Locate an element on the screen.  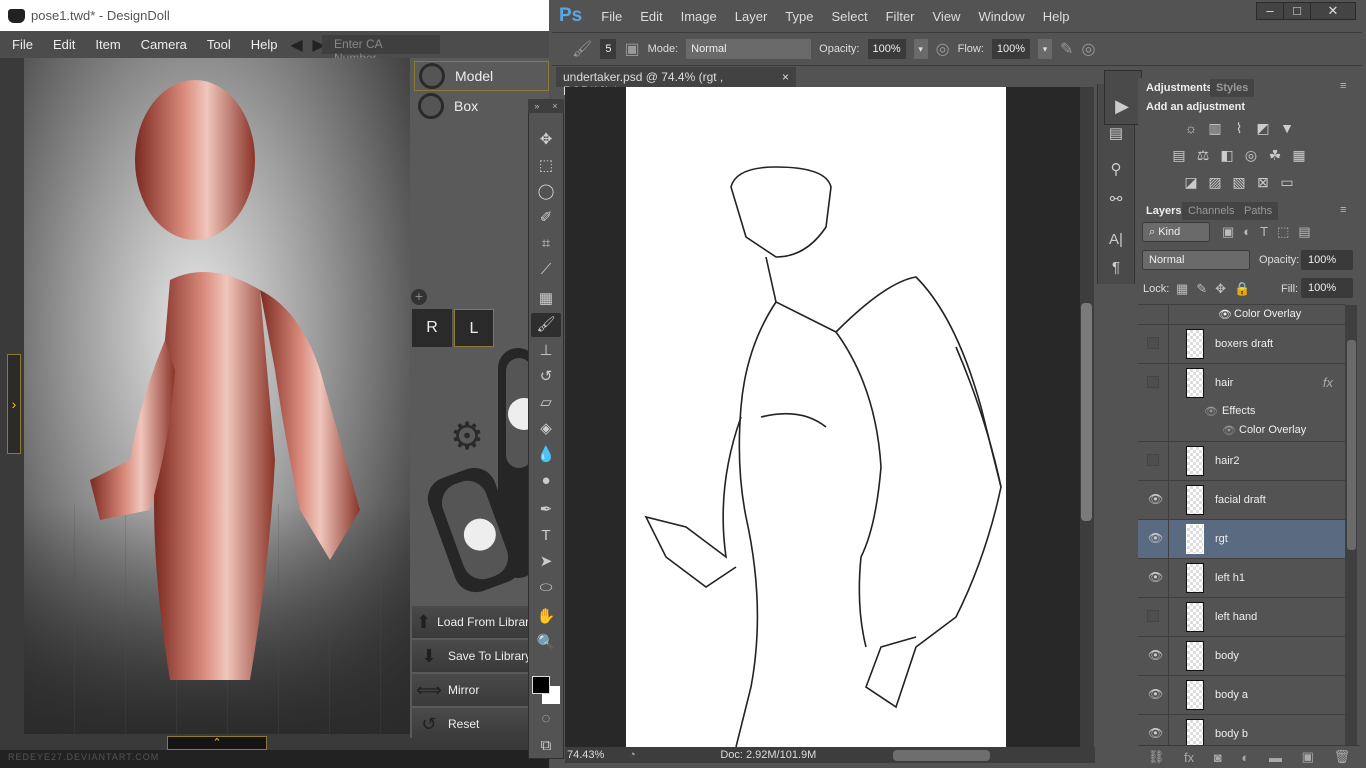
dodge-tool: ● is located at coordinates (546, 481).